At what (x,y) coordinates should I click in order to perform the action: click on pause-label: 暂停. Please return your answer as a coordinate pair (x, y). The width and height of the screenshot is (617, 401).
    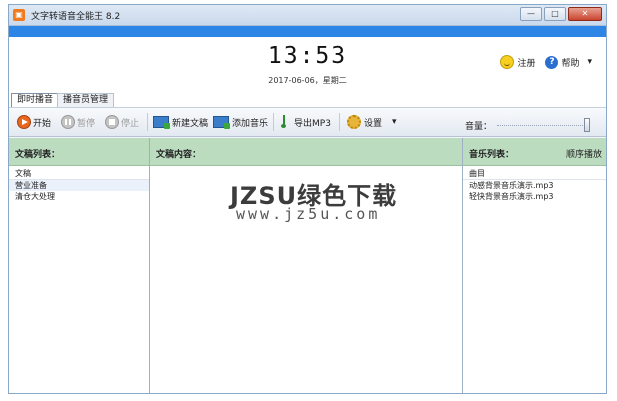
    Looking at the image, I should click on (86, 123).